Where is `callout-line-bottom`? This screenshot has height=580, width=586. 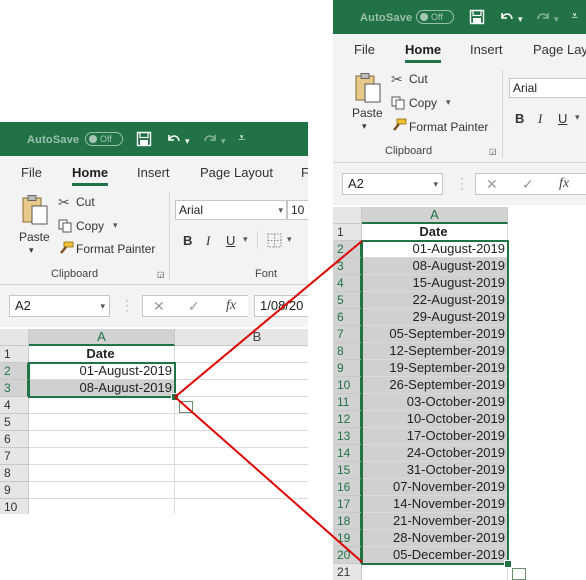 callout-line-bottom is located at coordinates (268, 479).